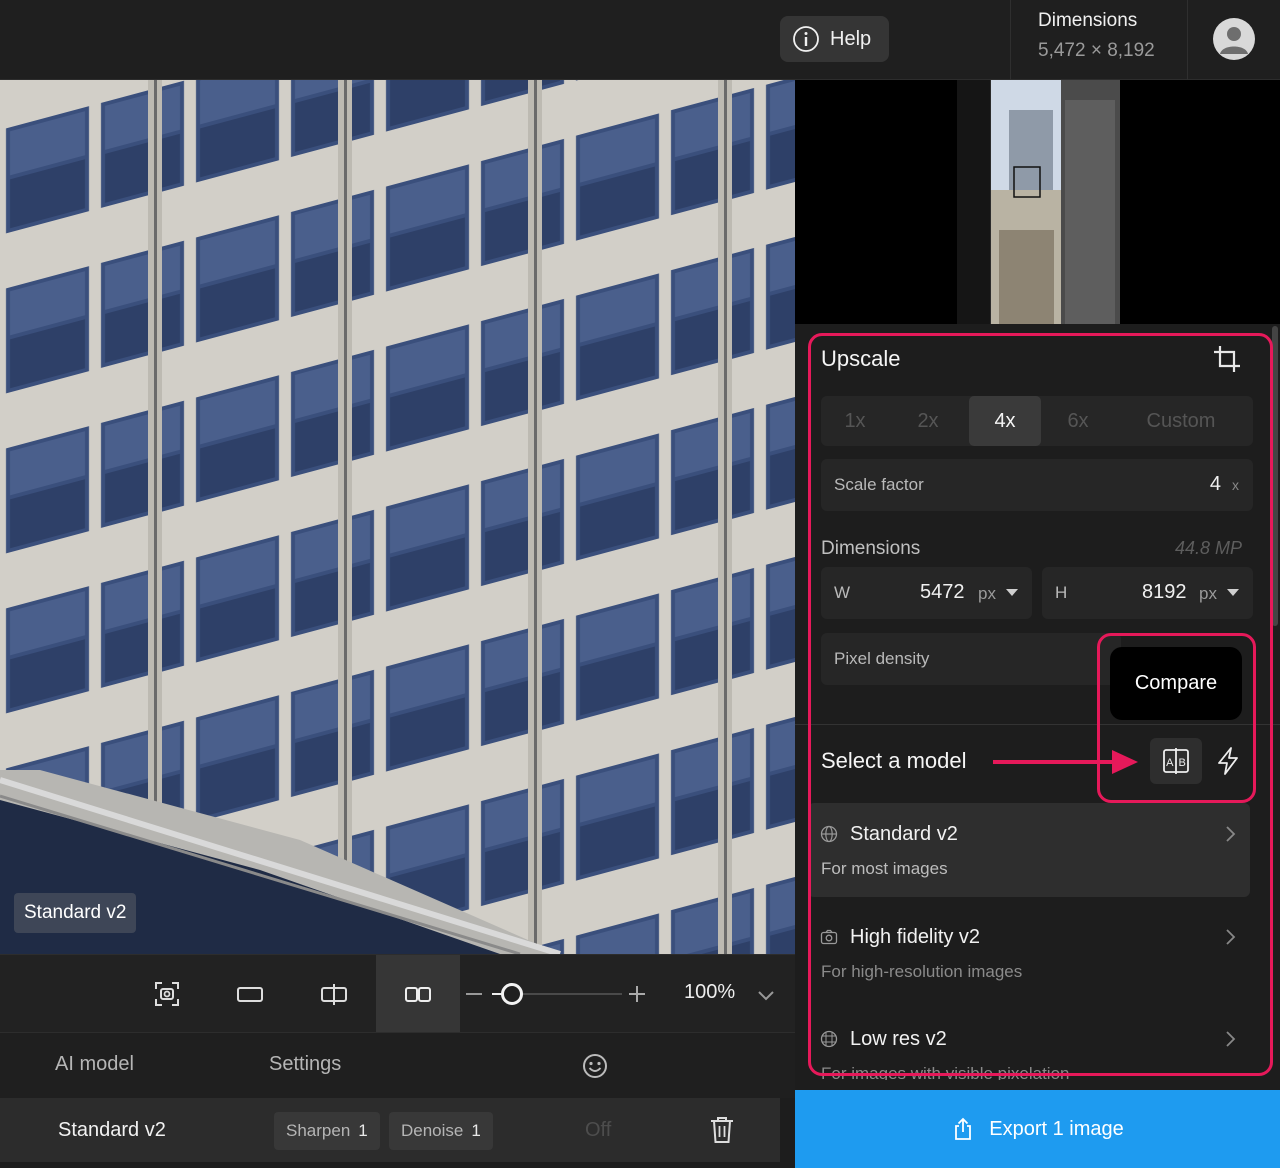  Describe the element at coordinates (432, 1130) in the screenshot. I see `denoise-label: Denoise` at that location.